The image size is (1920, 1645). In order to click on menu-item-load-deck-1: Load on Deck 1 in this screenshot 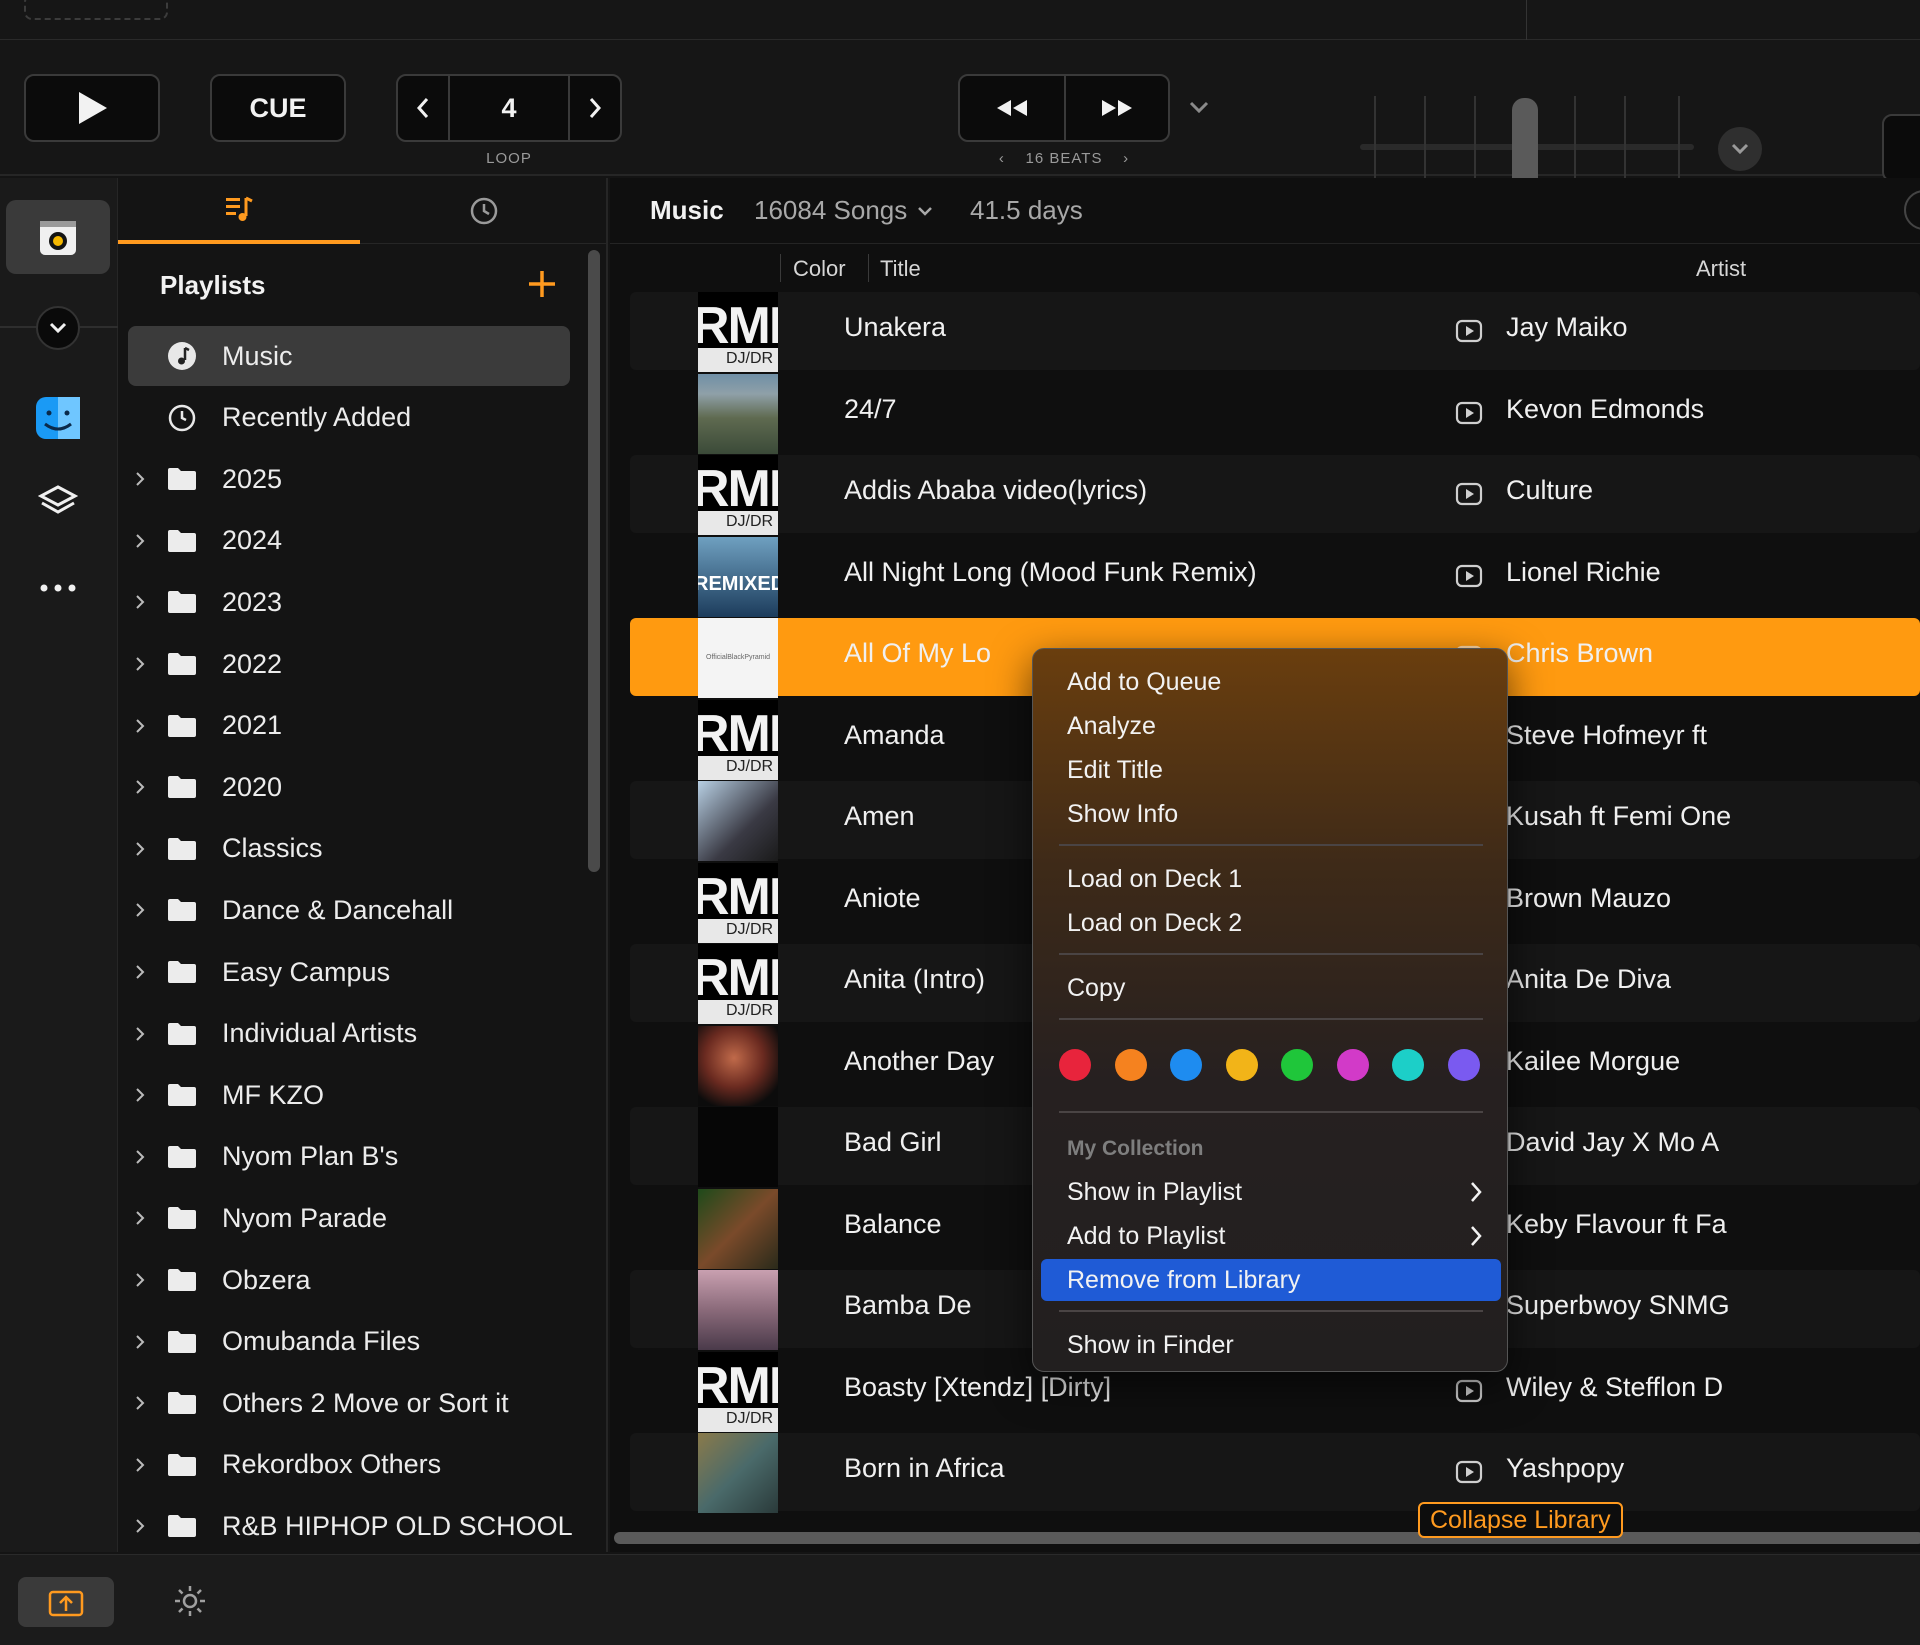, I will do `click(1271, 879)`.